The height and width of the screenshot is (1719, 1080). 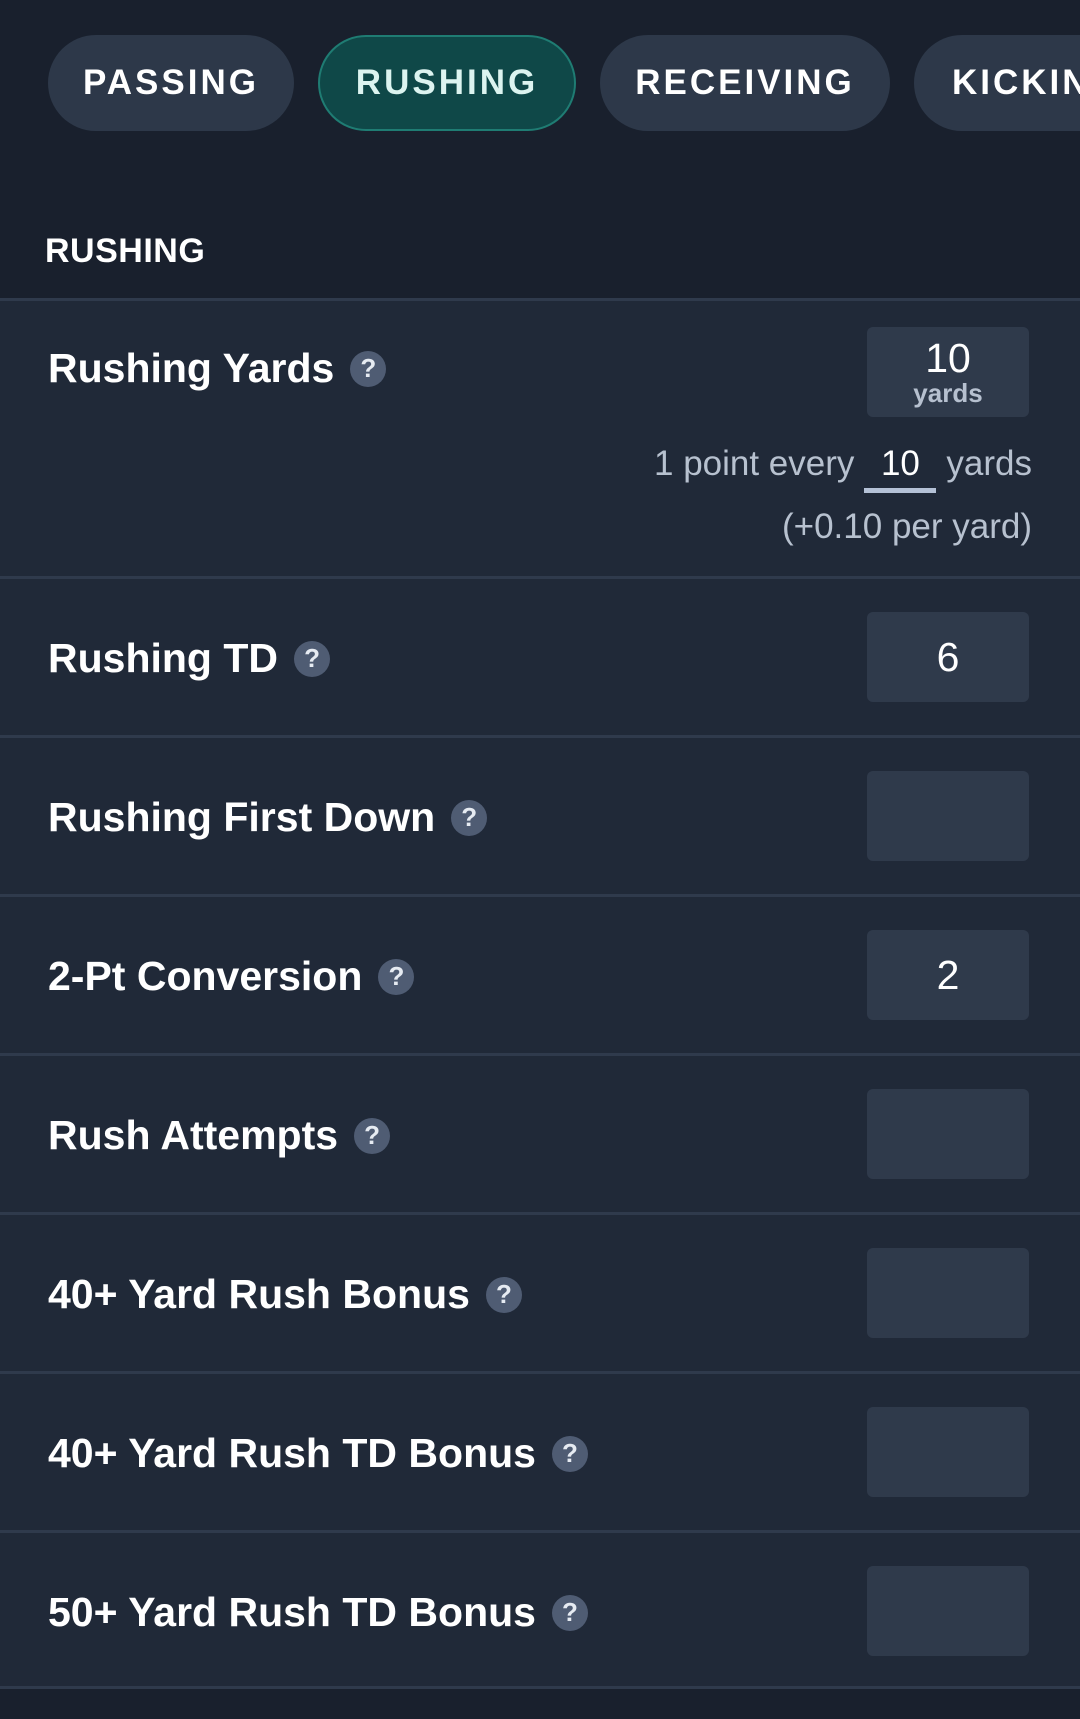 I want to click on tab-passing: PASSING, so click(x=171, y=83).